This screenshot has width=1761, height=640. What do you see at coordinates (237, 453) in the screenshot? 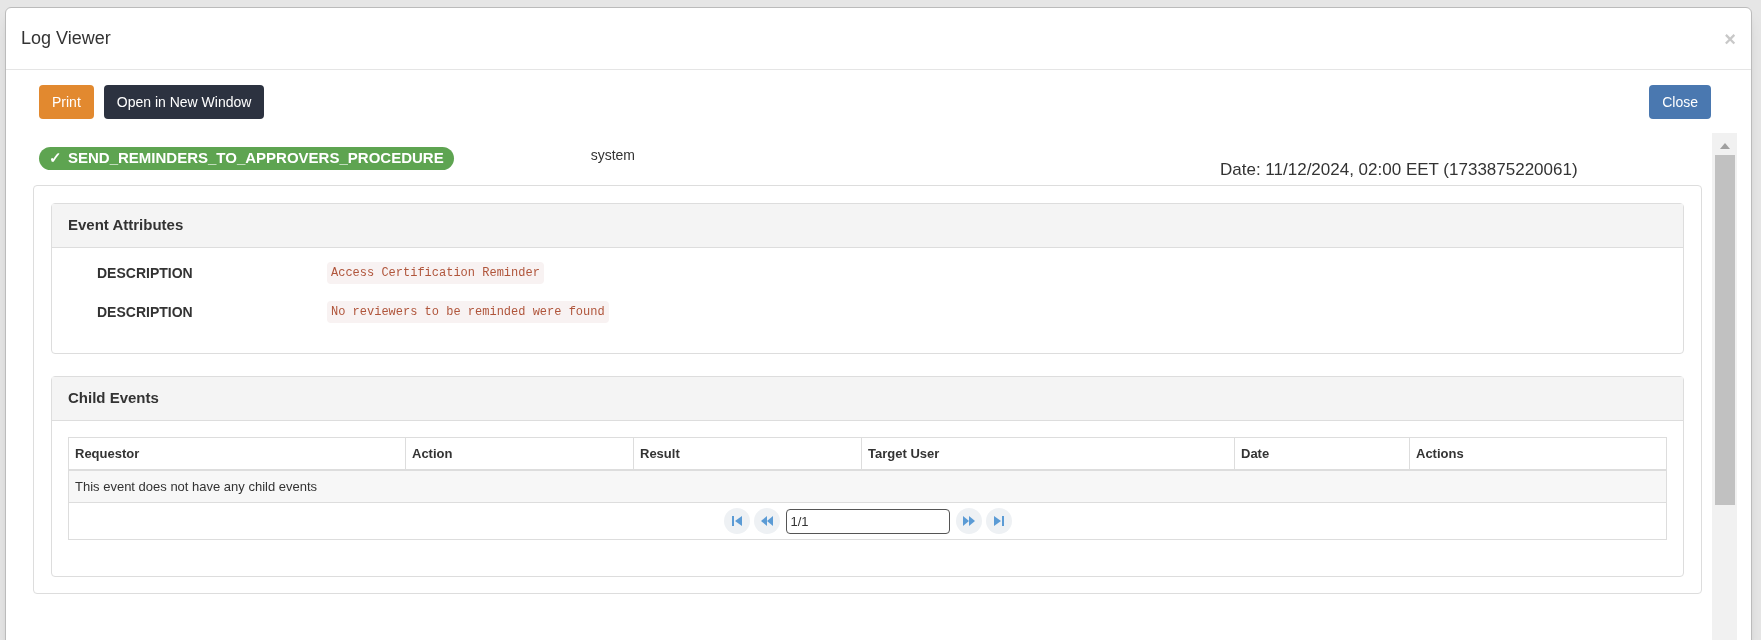
I see `column-header: Requestor` at bounding box center [237, 453].